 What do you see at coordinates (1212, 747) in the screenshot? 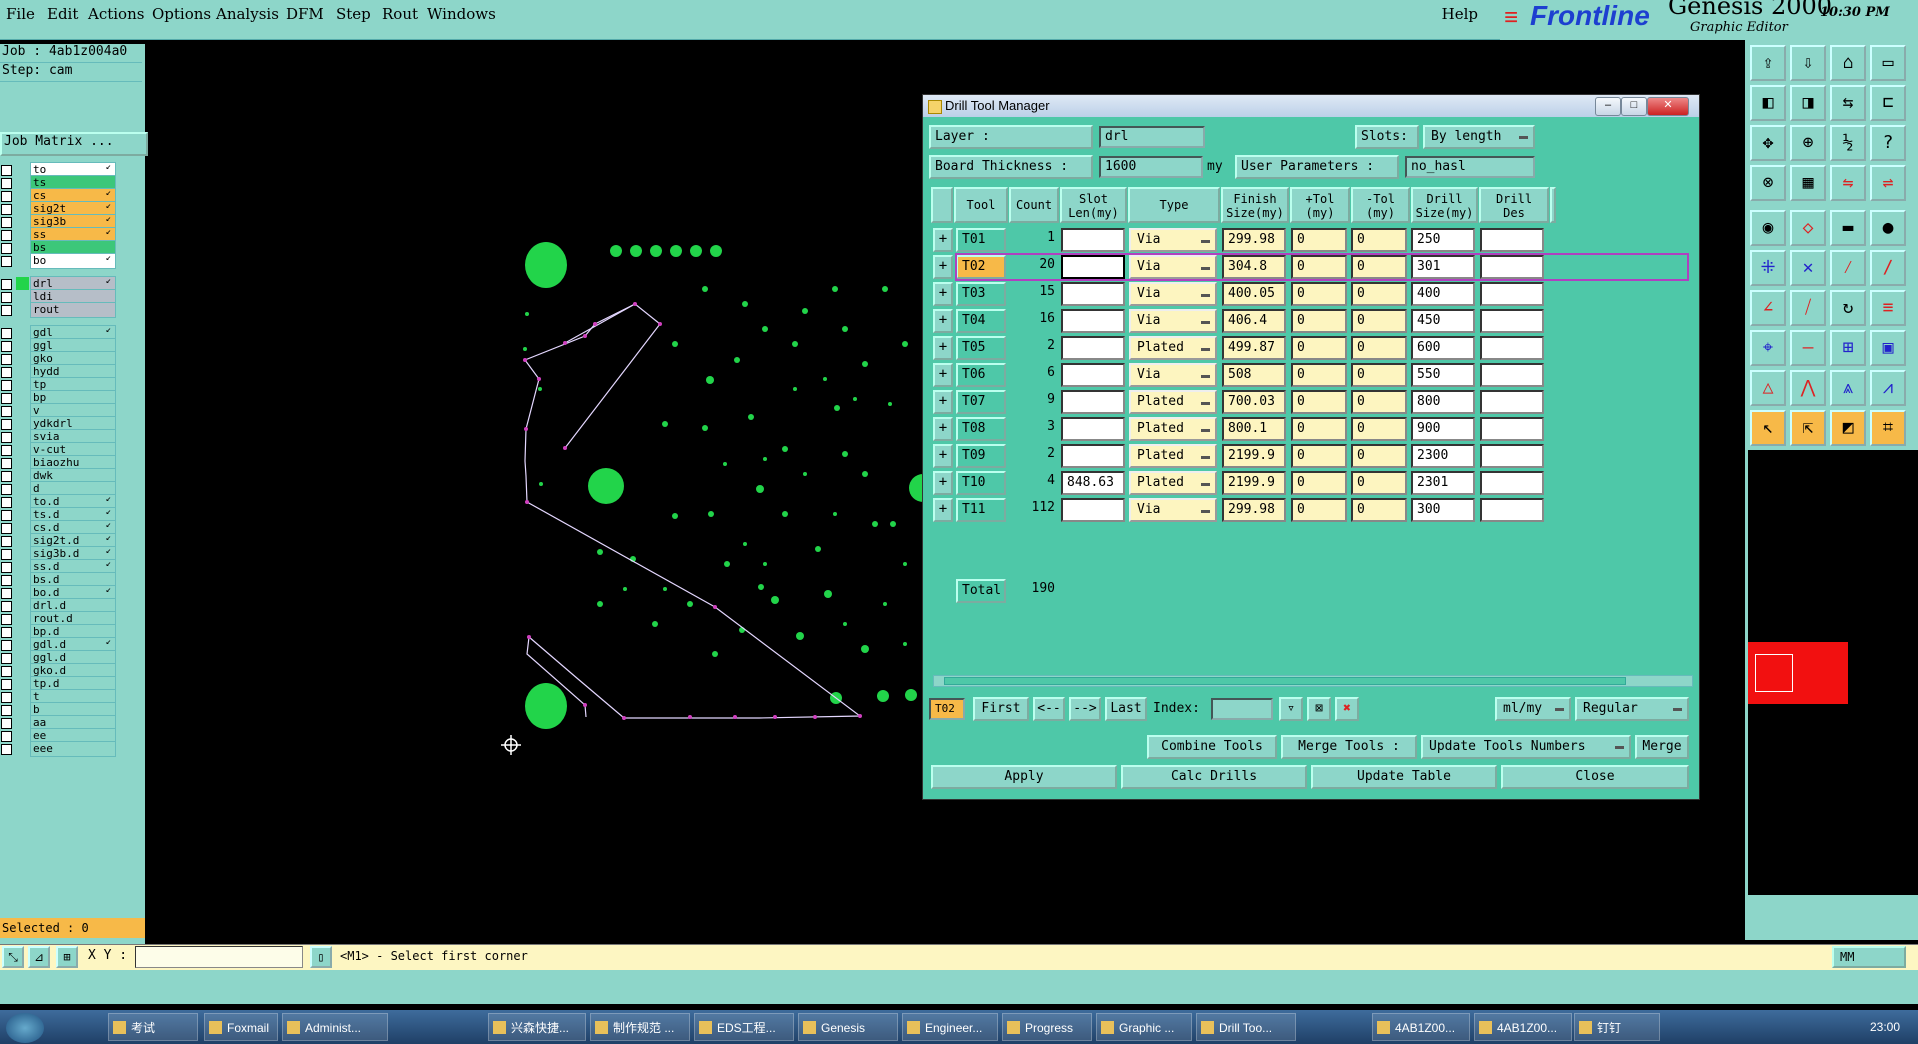
I see `combine-tools-button: Combine Tools` at bounding box center [1212, 747].